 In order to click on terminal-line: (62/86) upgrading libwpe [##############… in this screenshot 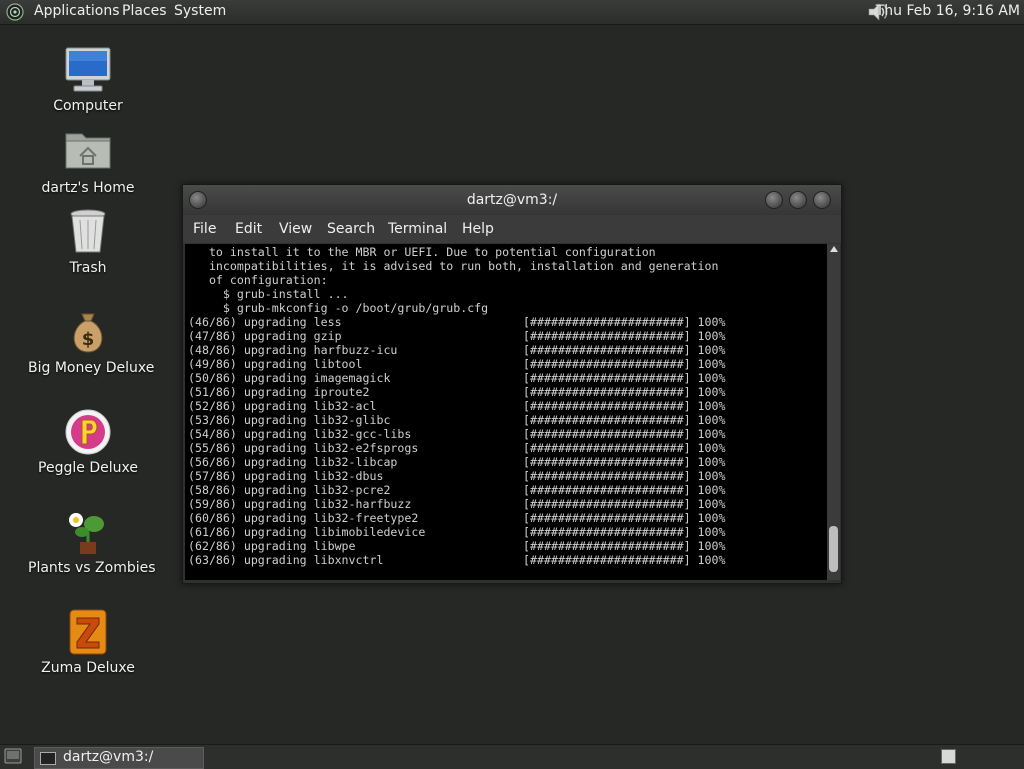, I will do `click(457, 546)`.